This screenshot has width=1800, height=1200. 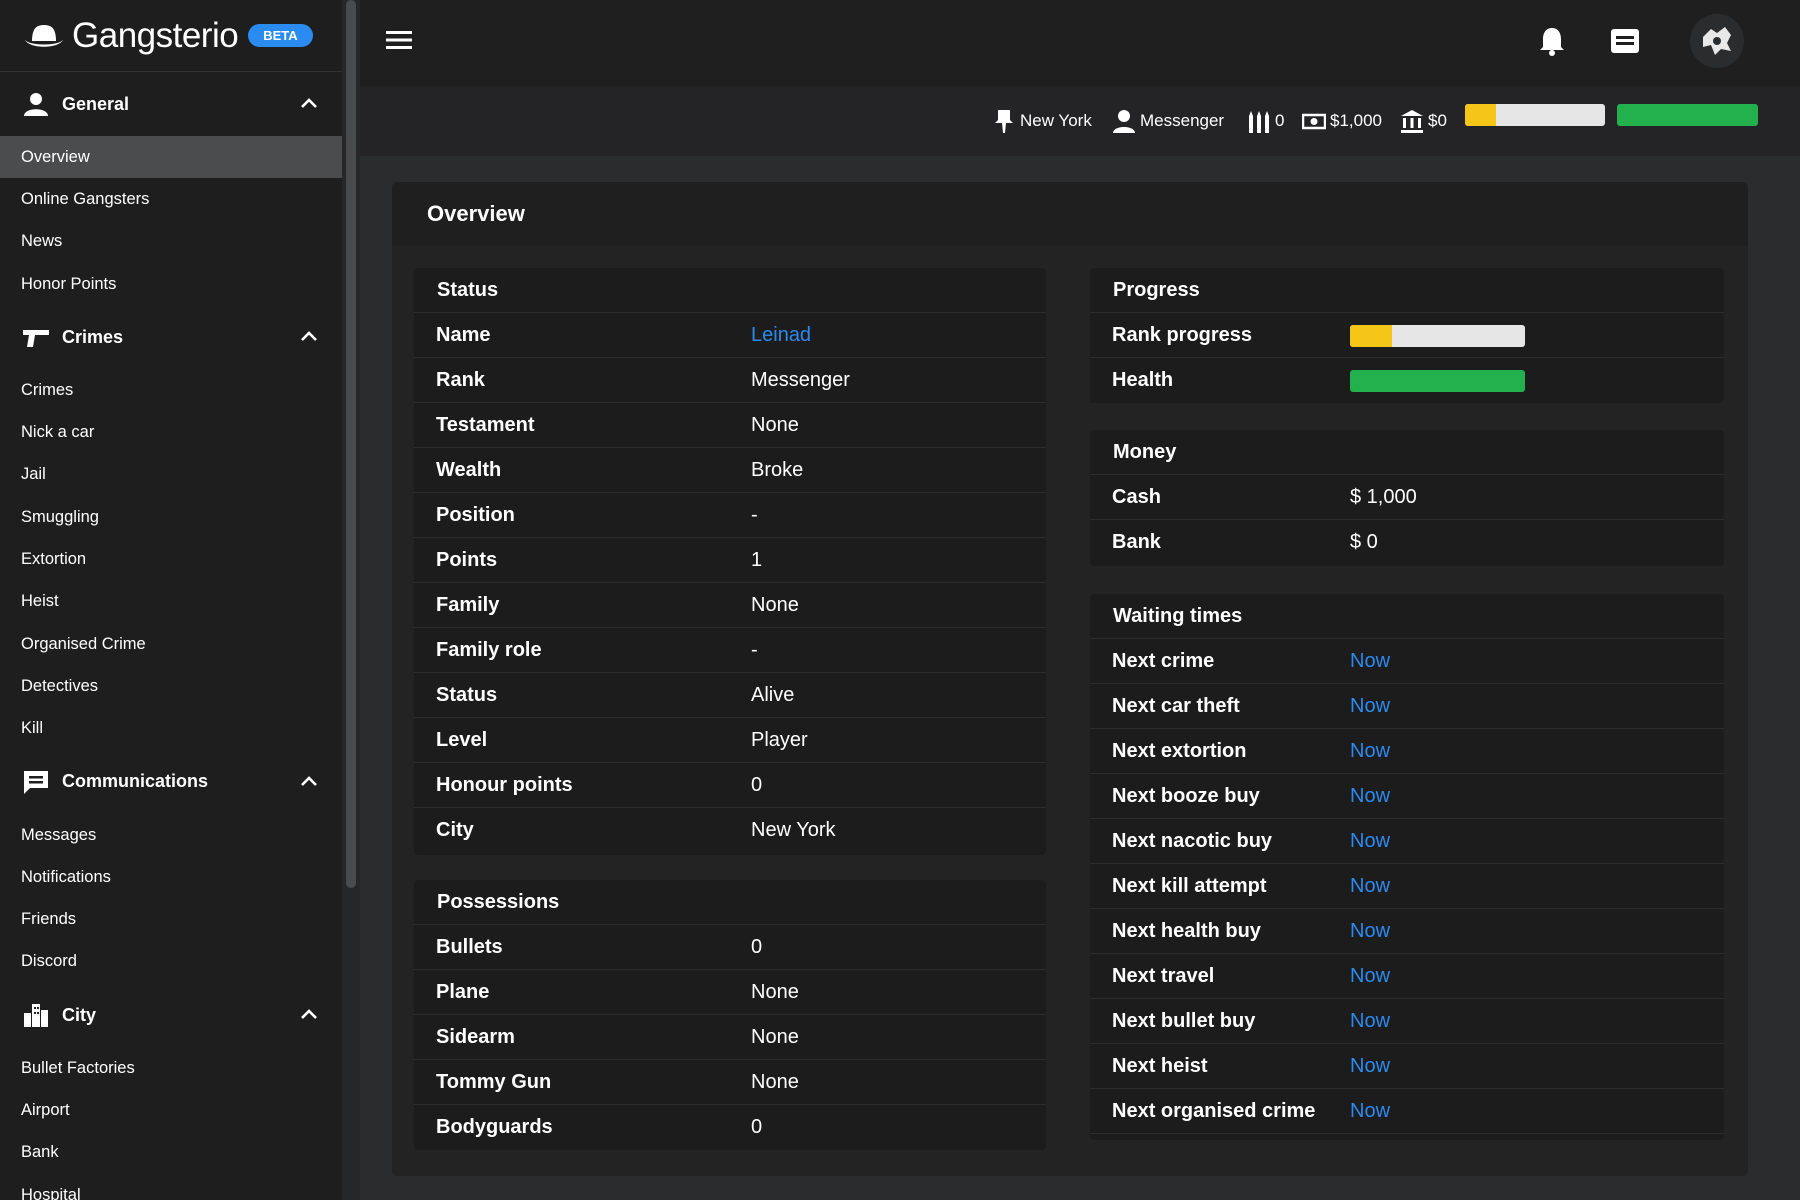 I want to click on money-value: $ 1,000, so click(x=1383, y=496).